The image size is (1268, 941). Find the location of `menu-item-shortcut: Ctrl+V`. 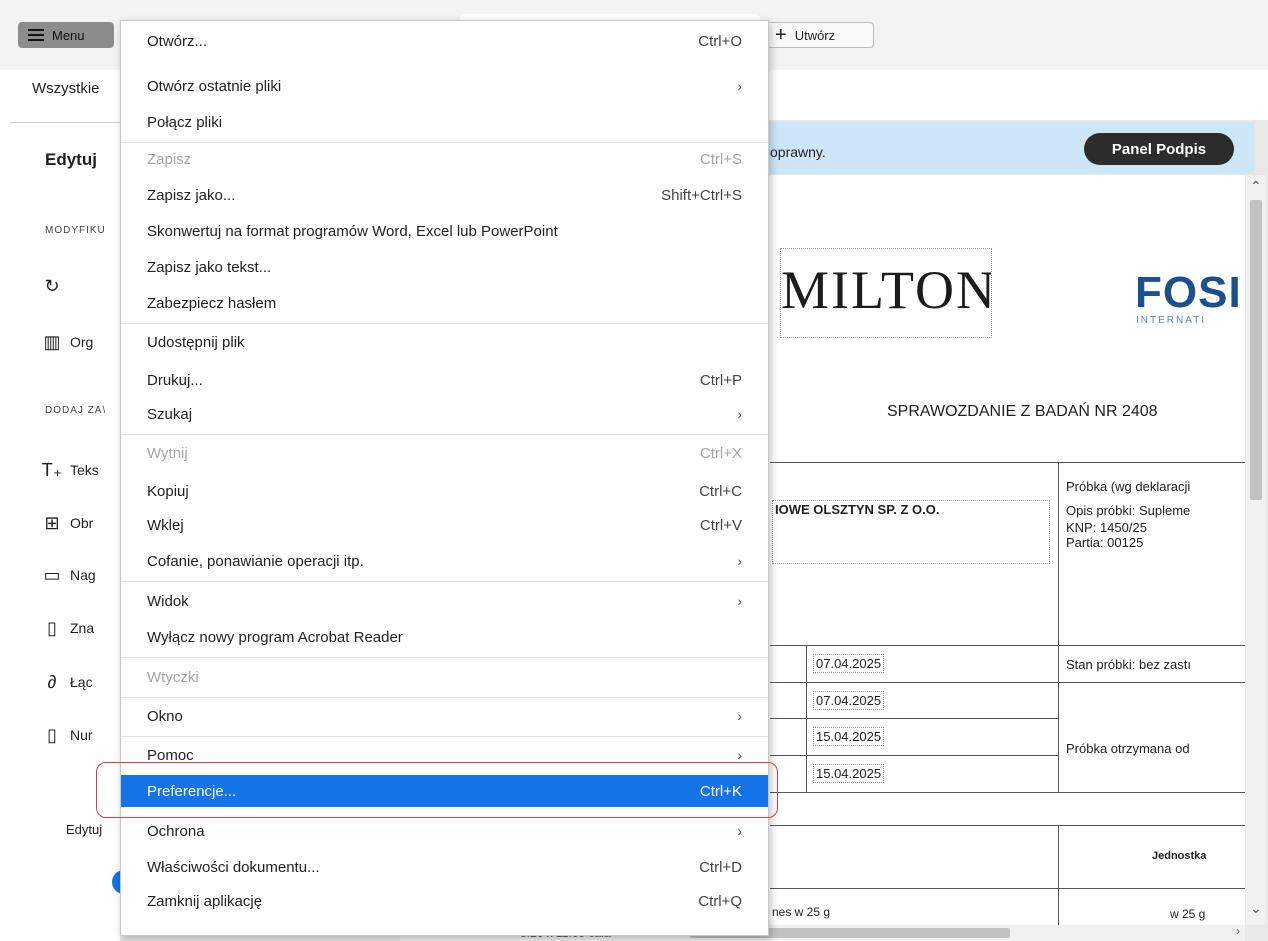

menu-item-shortcut: Ctrl+V is located at coordinates (720, 525).